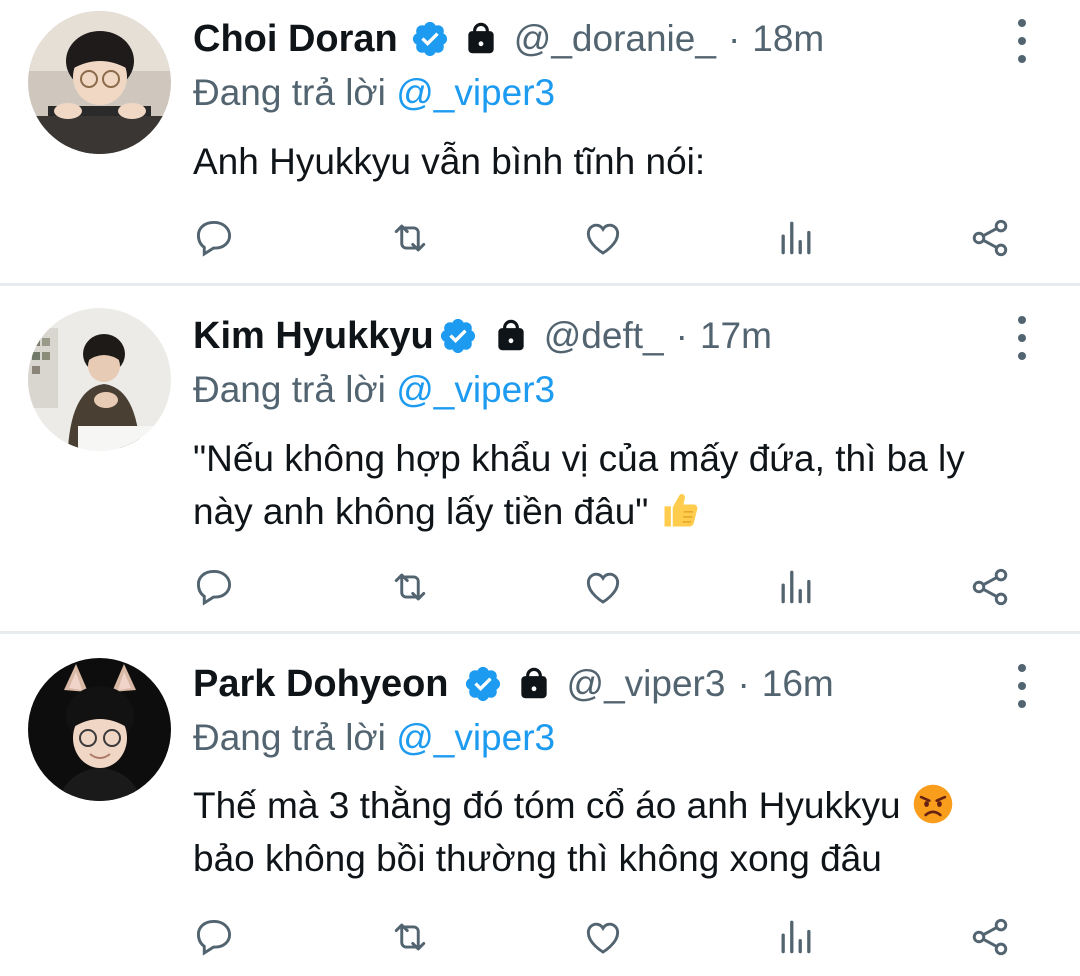  I want to click on display-name: Choi Doran, so click(295, 39).